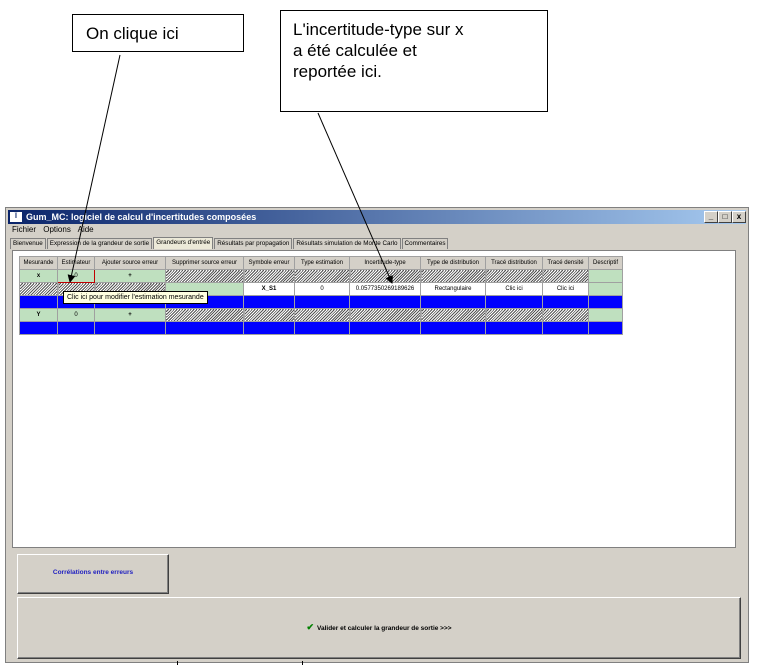 This screenshot has width=772, height=665. Describe the element at coordinates (739, 217) in the screenshot. I see `close-button: x` at that location.